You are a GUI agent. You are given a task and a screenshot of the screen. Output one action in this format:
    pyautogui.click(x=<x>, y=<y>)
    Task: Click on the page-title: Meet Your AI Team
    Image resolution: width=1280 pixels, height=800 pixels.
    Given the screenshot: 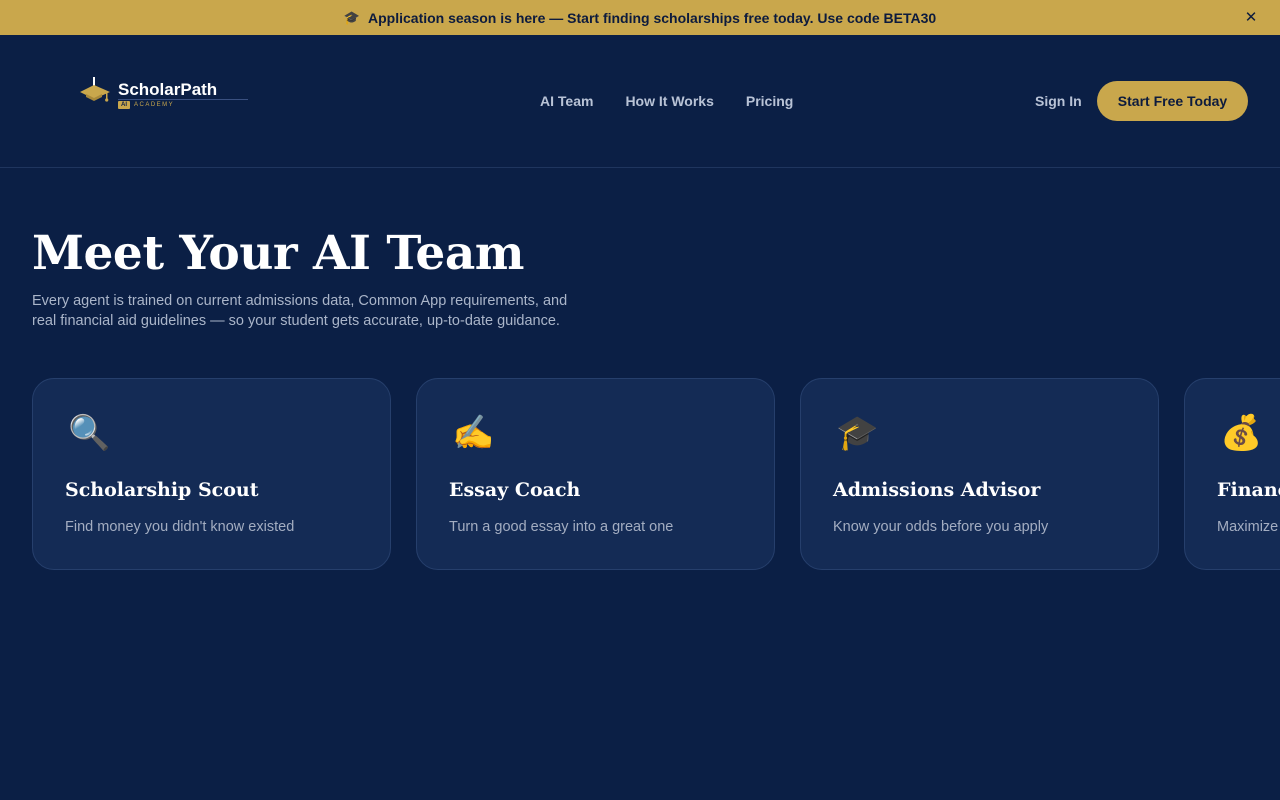 What is the action you would take?
    pyautogui.click(x=278, y=253)
    